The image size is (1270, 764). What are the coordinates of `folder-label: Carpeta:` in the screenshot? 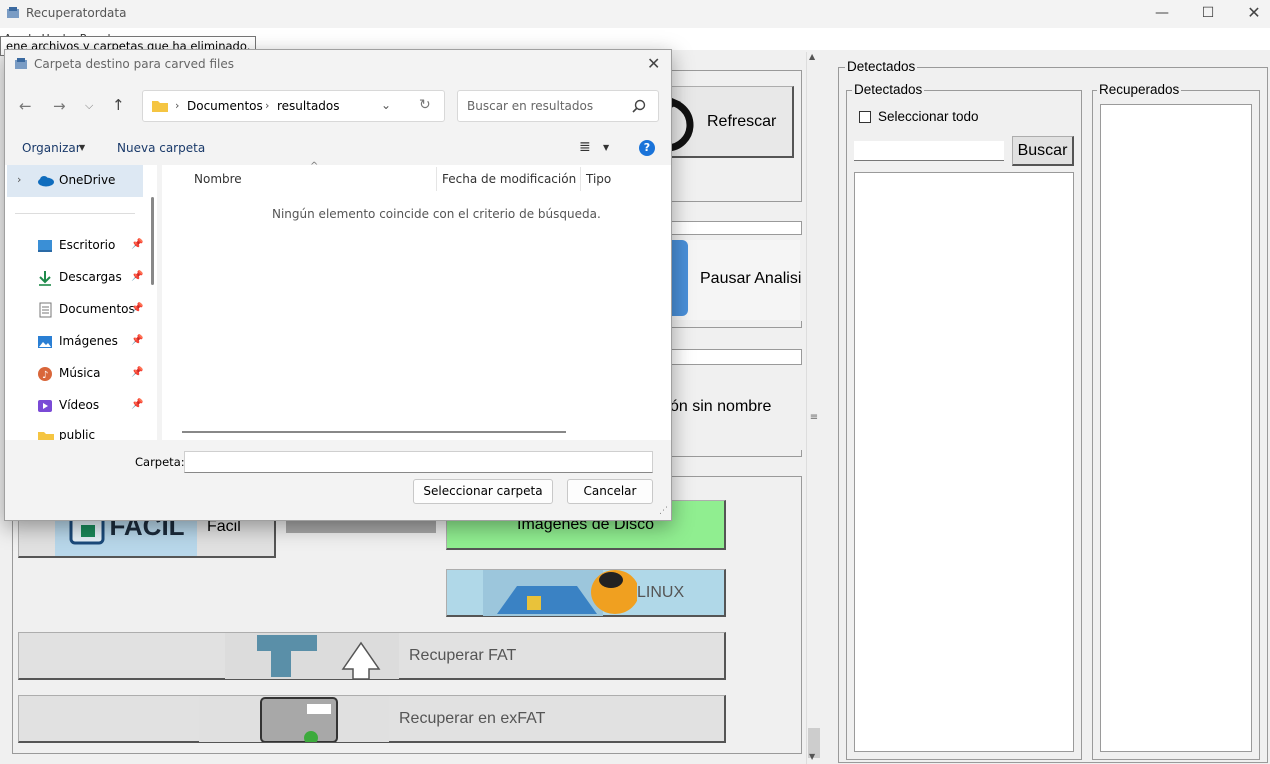 It's located at (160, 462).